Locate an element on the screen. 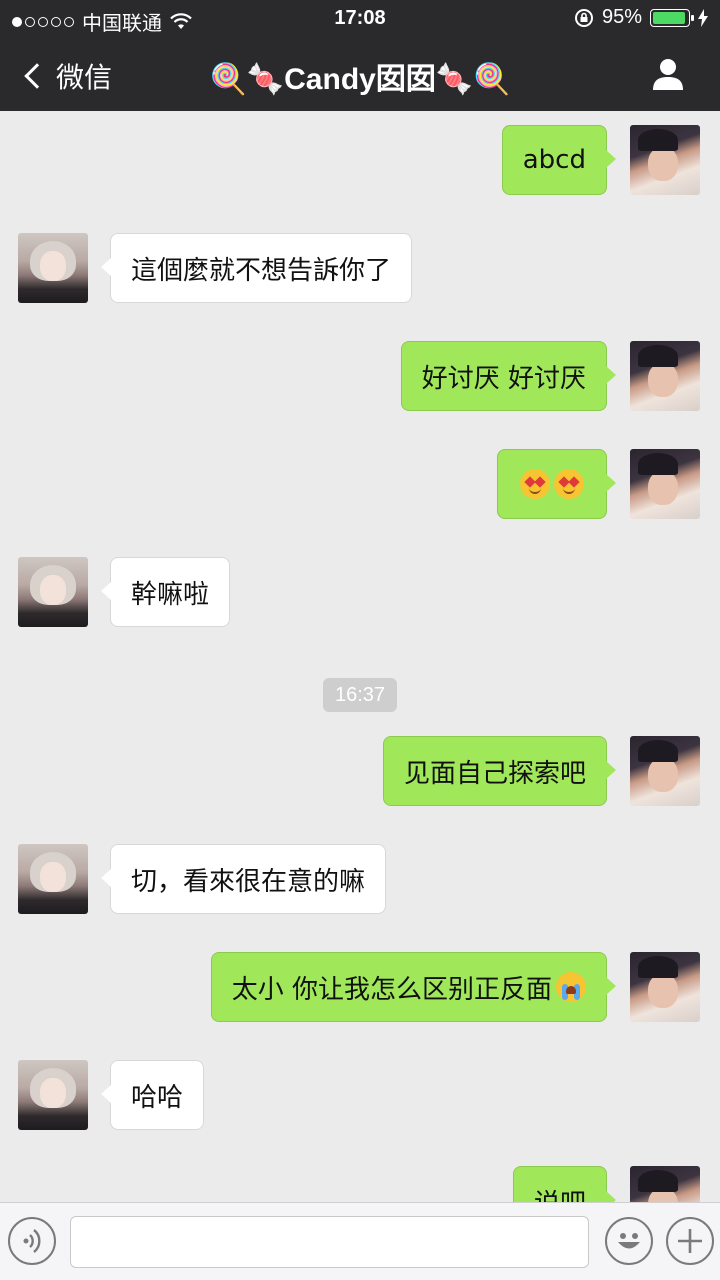 This screenshot has width=720, height=1280. emoji-icon is located at coordinates (629, 1241).